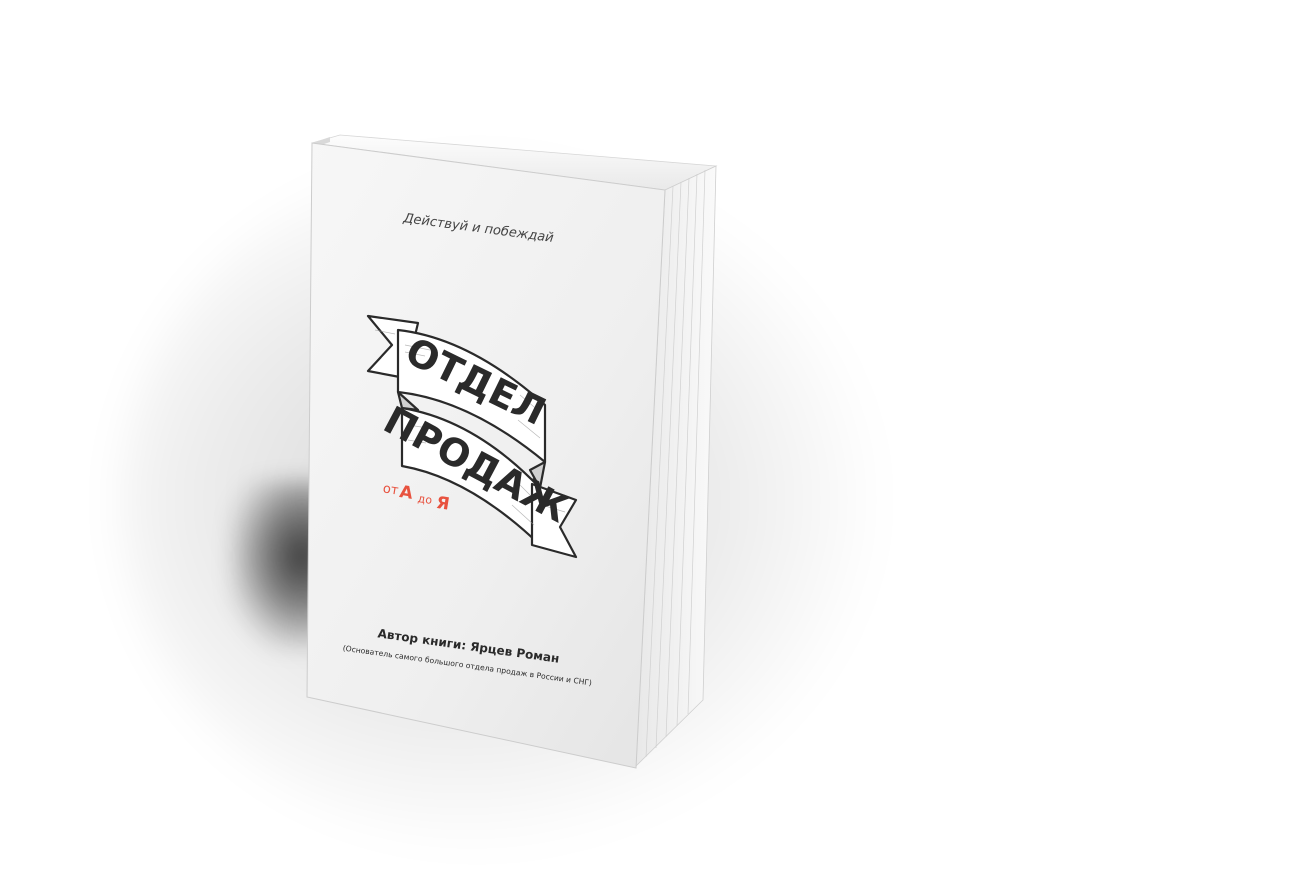  What do you see at coordinates (391, 489) in the screenshot?
I see `subtitle-ot: от` at bounding box center [391, 489].